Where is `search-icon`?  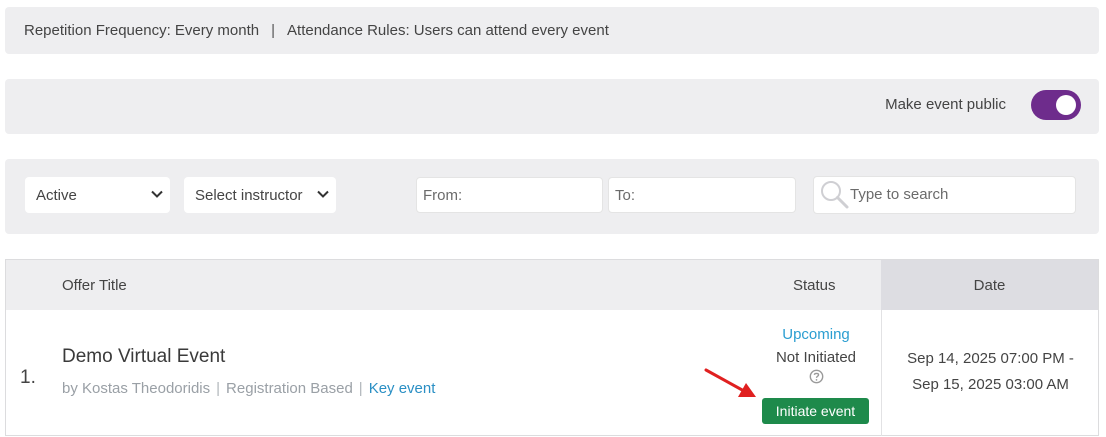 search-icon is located at coordinates (835, 195).